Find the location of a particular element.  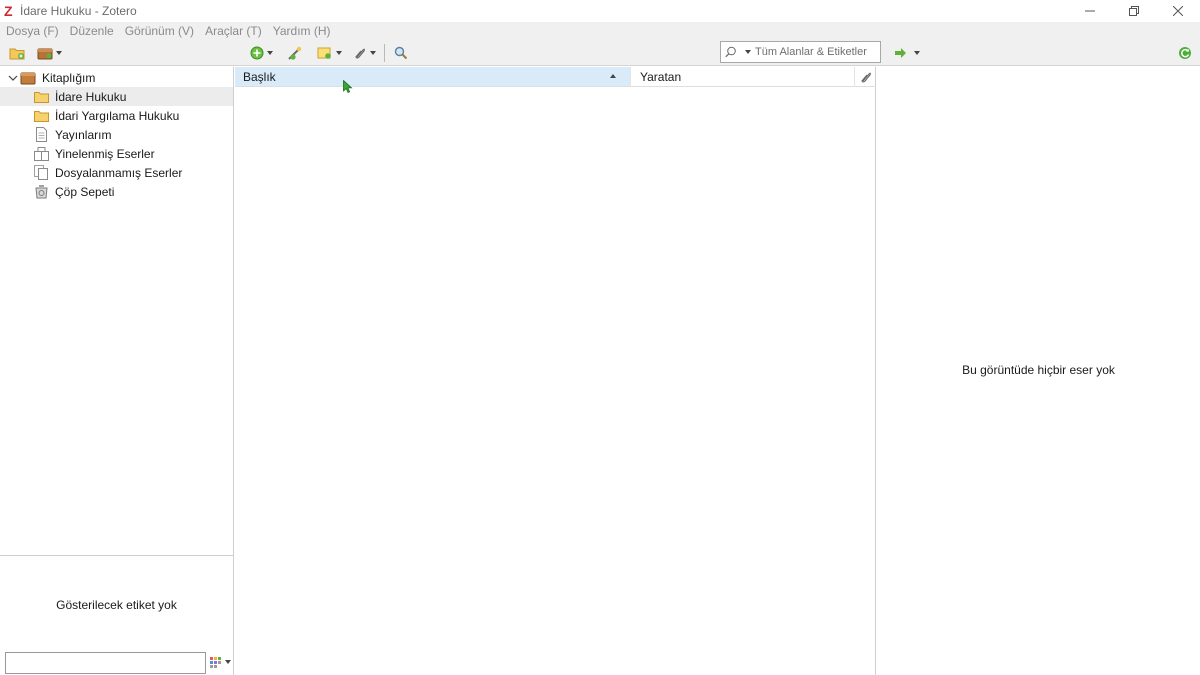

tag-actions-button is located at coordinates (220, 662).